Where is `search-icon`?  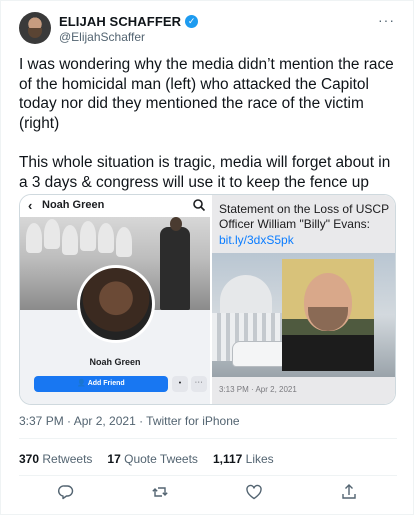 search-icon is located at coordinates (199, 205).